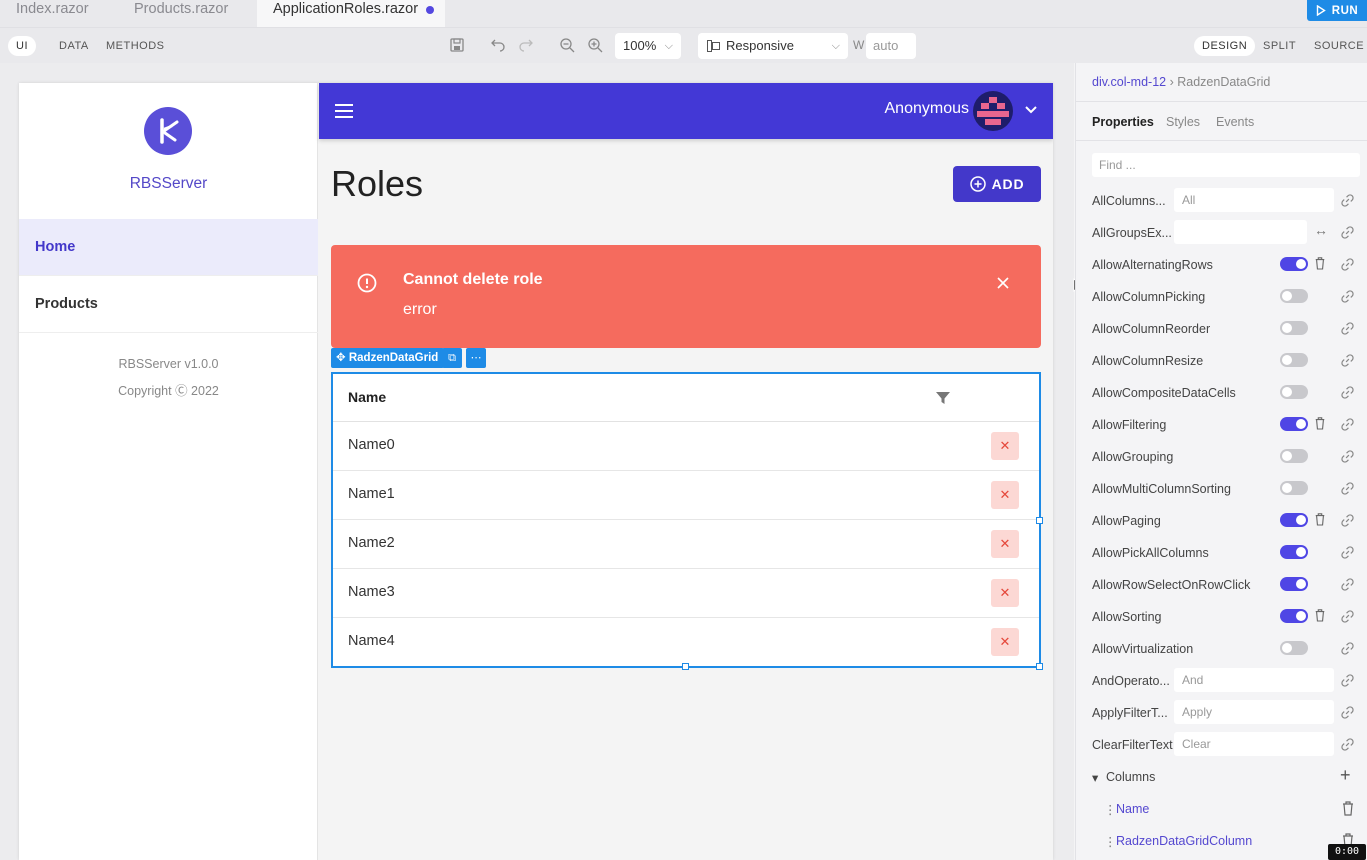 This screenshot has width=1367, height=860. What do you see at coordinates (1279, 46) in the screenshot?
I see `view-split: SPLIT` at bounding box center [1279, 46].